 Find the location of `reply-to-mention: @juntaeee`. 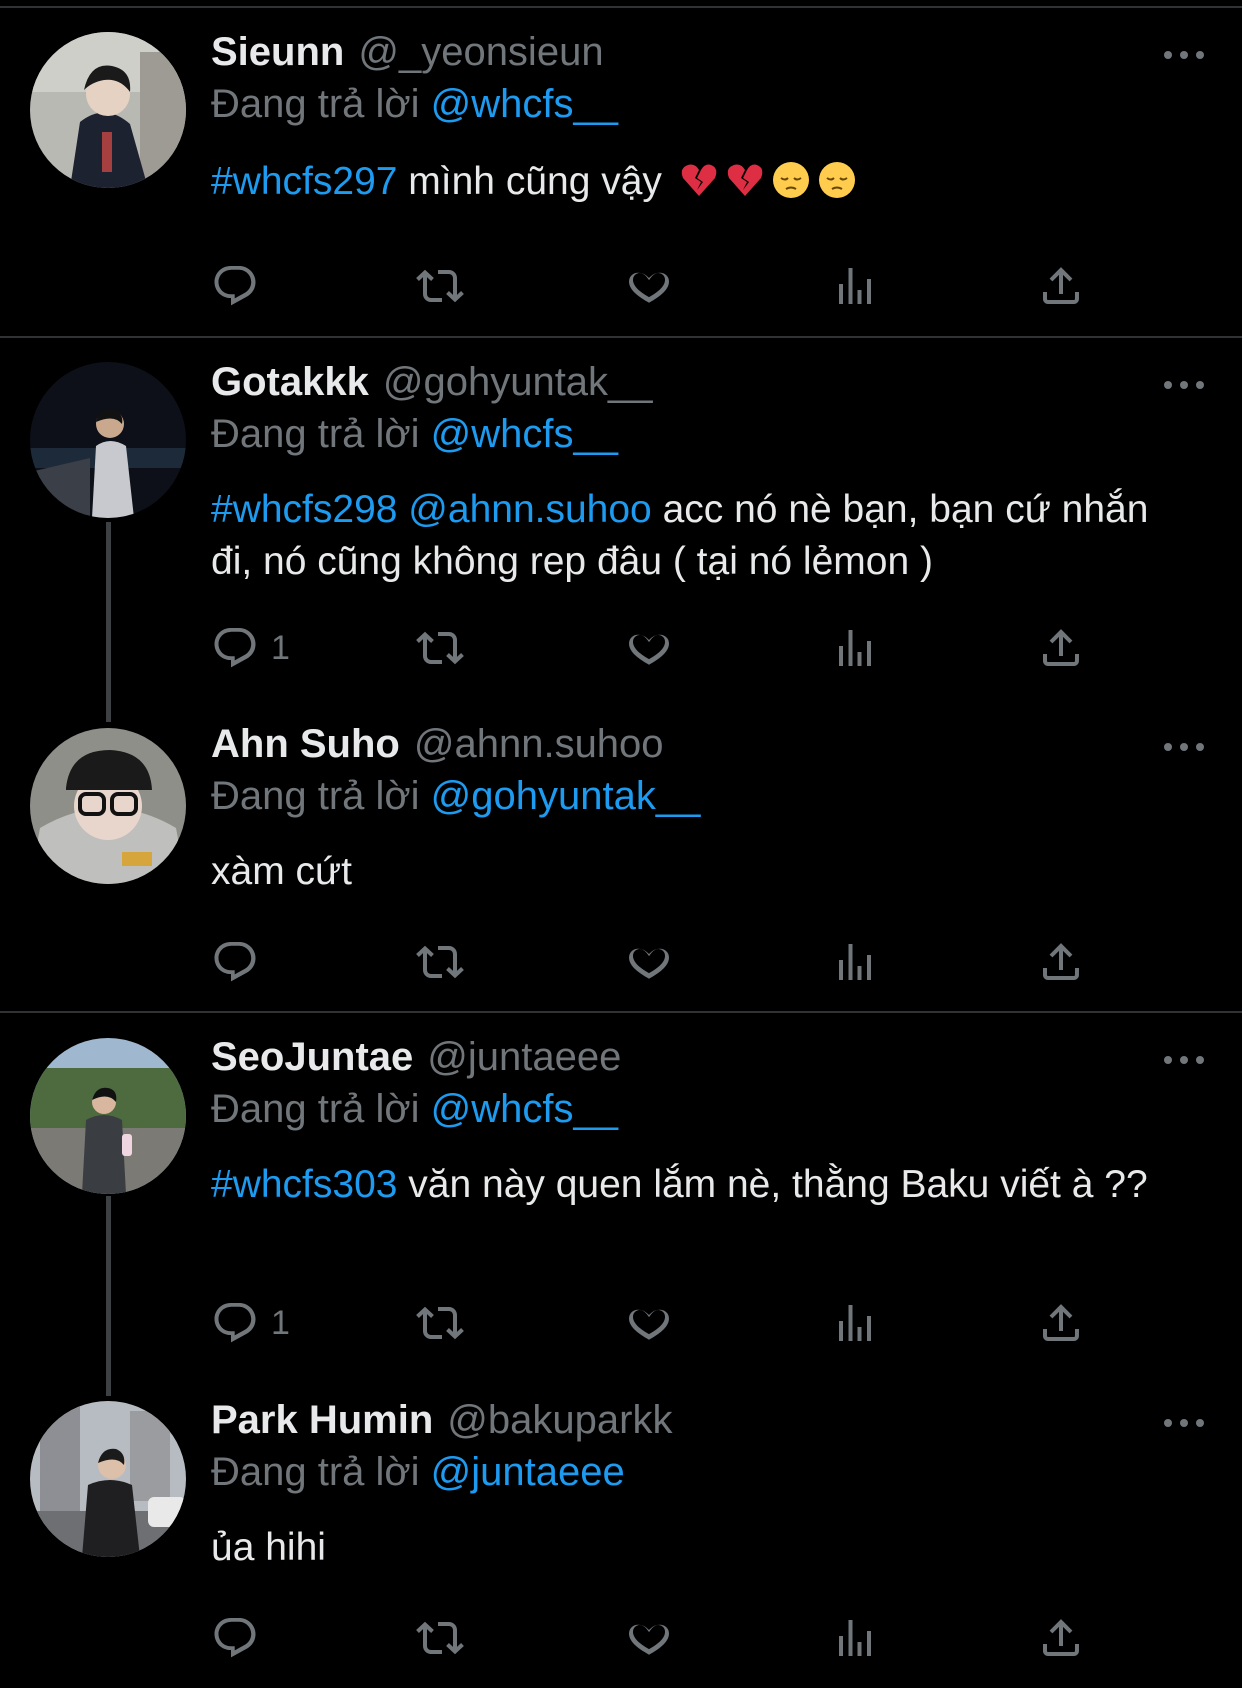

reply-to-mention: @juntaeee is located at coordinates (528, 1472).